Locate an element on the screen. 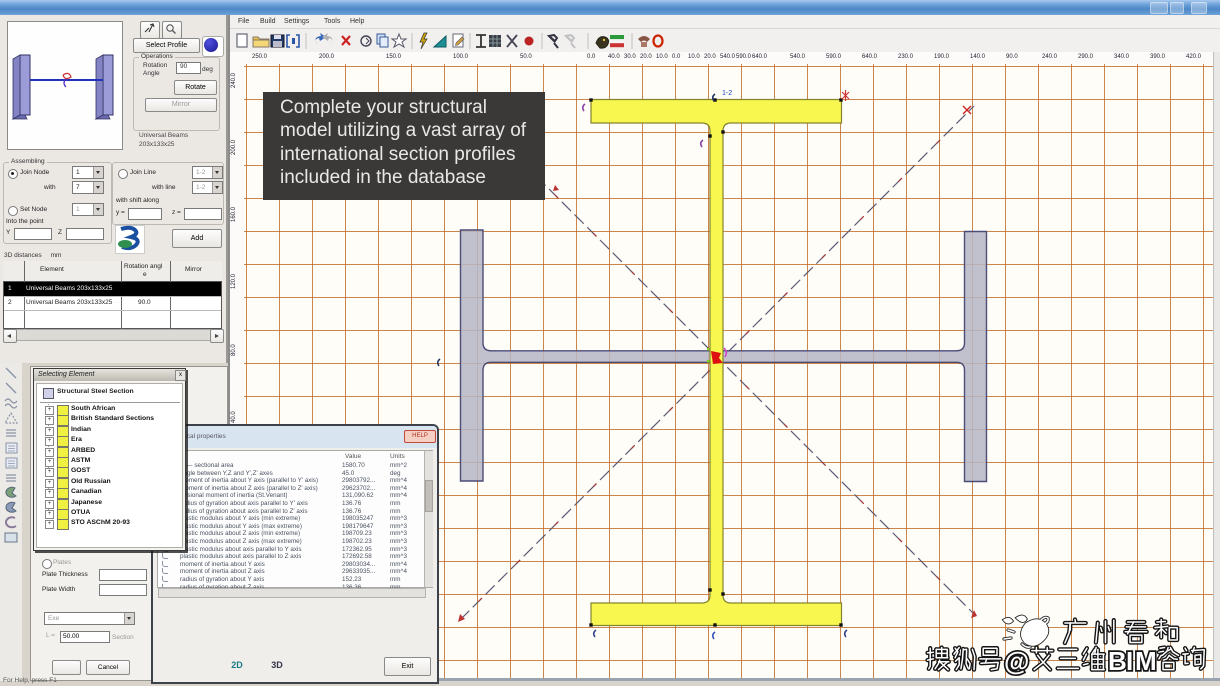 This screenshot has width=1220, height=686. svg-text: I is located at coordinates (1129, 661).